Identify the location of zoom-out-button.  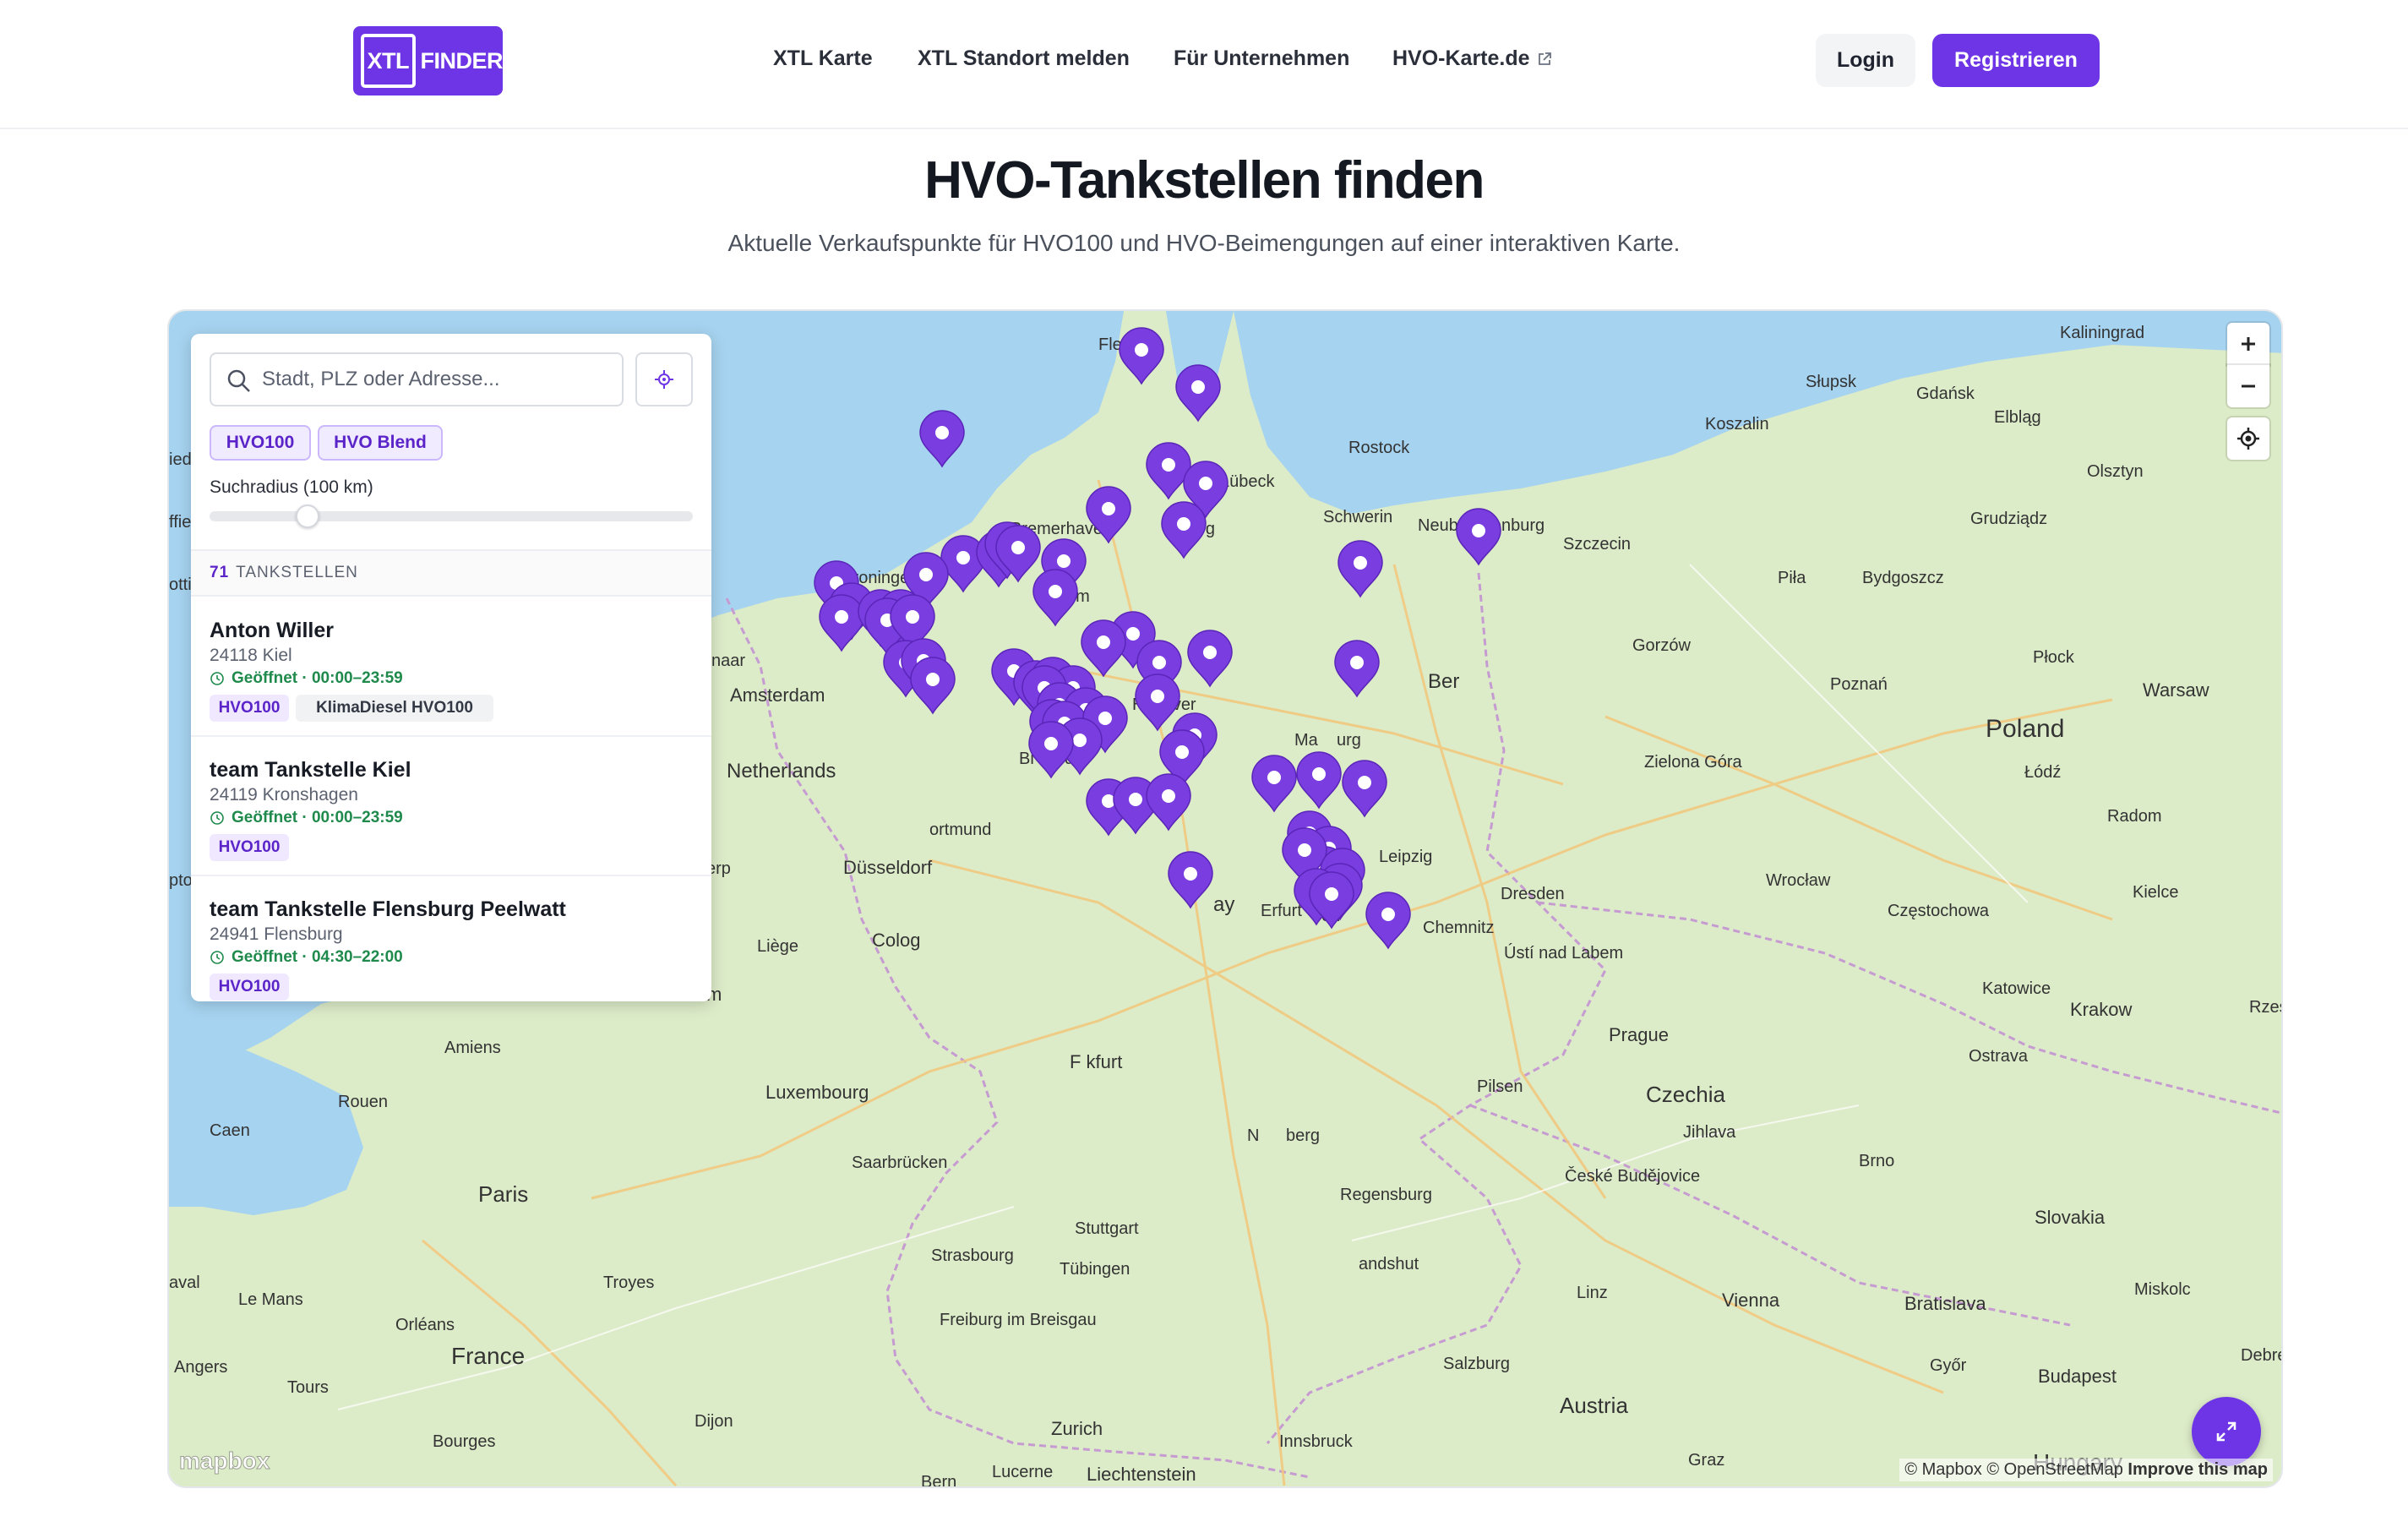
(2248, 386).